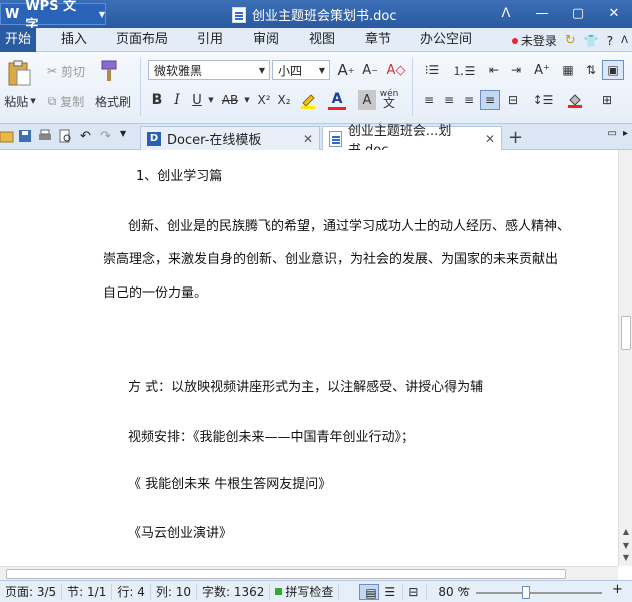 Image resolution: width=632 pixels, height=602 pixels. What do you see at coordinates (543, 100) in the screenshot?
I see `line-spacing-icon: ↕☰` at bounding box center [543, 100].